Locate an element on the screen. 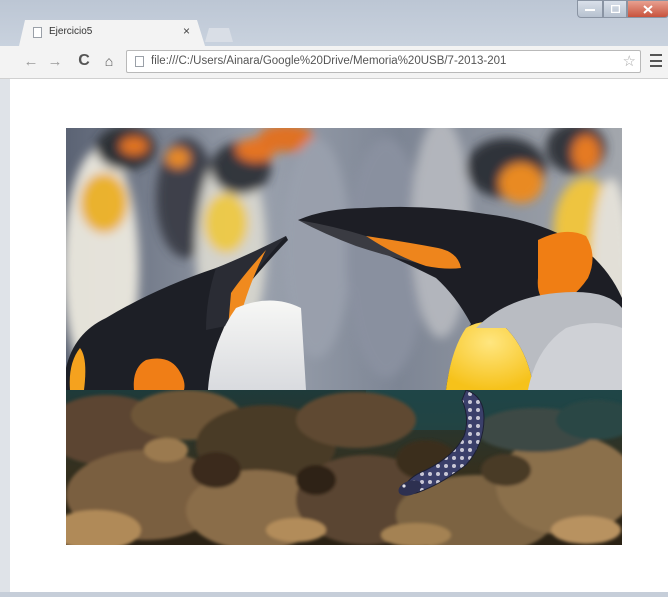 The image size is (668, 597). tab-close-icon: × is located at coordinates (186, 31).